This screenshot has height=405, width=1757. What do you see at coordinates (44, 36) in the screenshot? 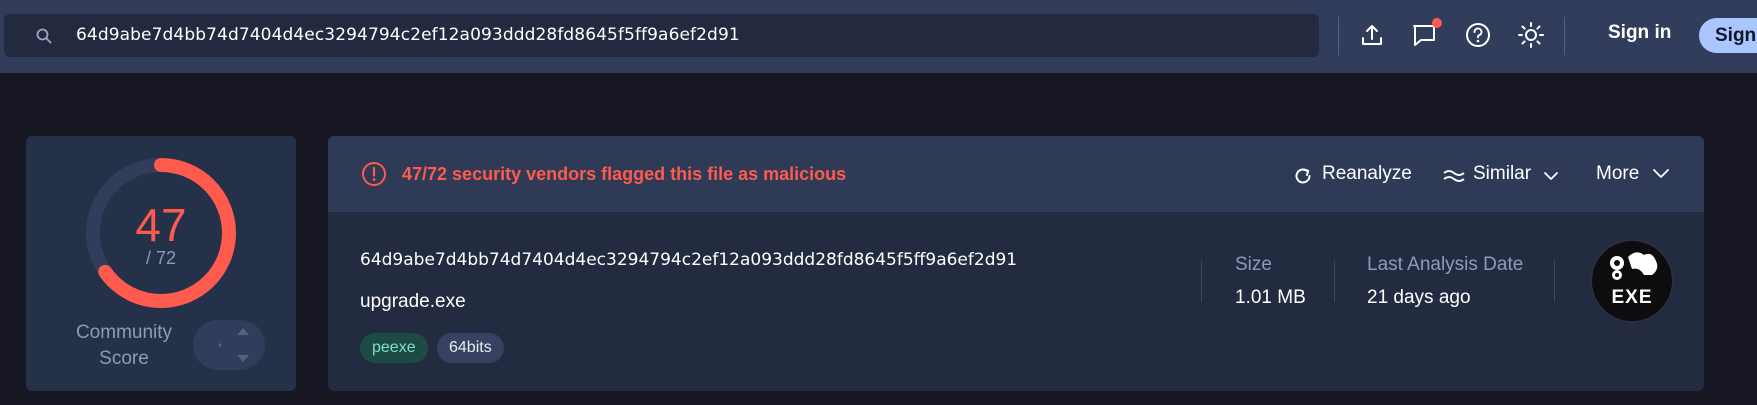
I see `search-icon` at bounding box center [44, 36].